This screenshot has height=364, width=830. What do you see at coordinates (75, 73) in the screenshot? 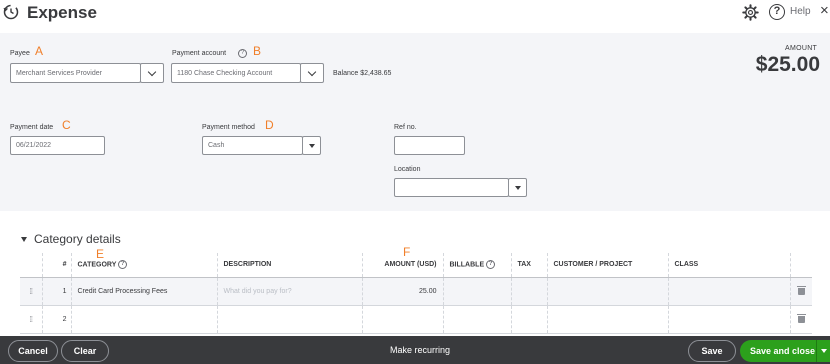
I see `payee-field: Merchant Services Provider` at bounding box center [75, 73].